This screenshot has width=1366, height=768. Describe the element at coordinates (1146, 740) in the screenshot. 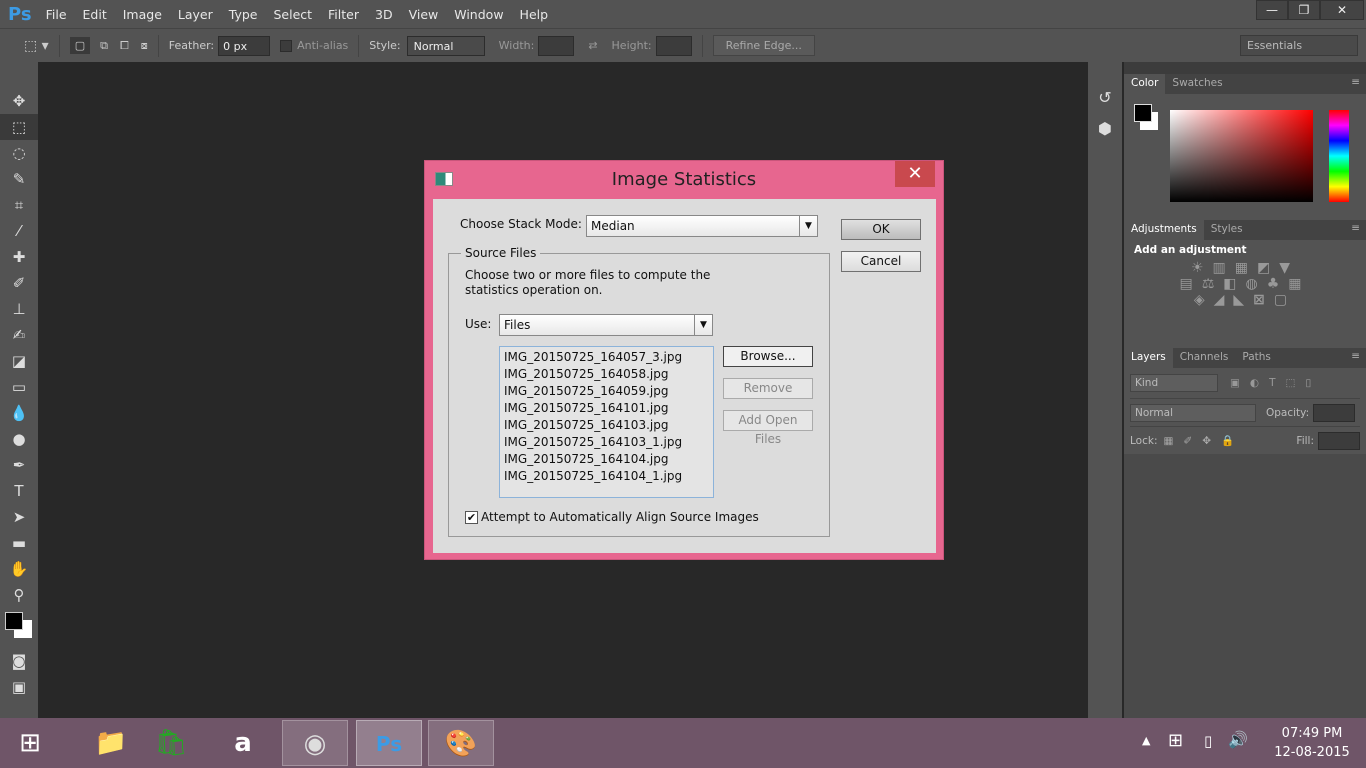

I see `show-hidden-icons: ▲` at that location.